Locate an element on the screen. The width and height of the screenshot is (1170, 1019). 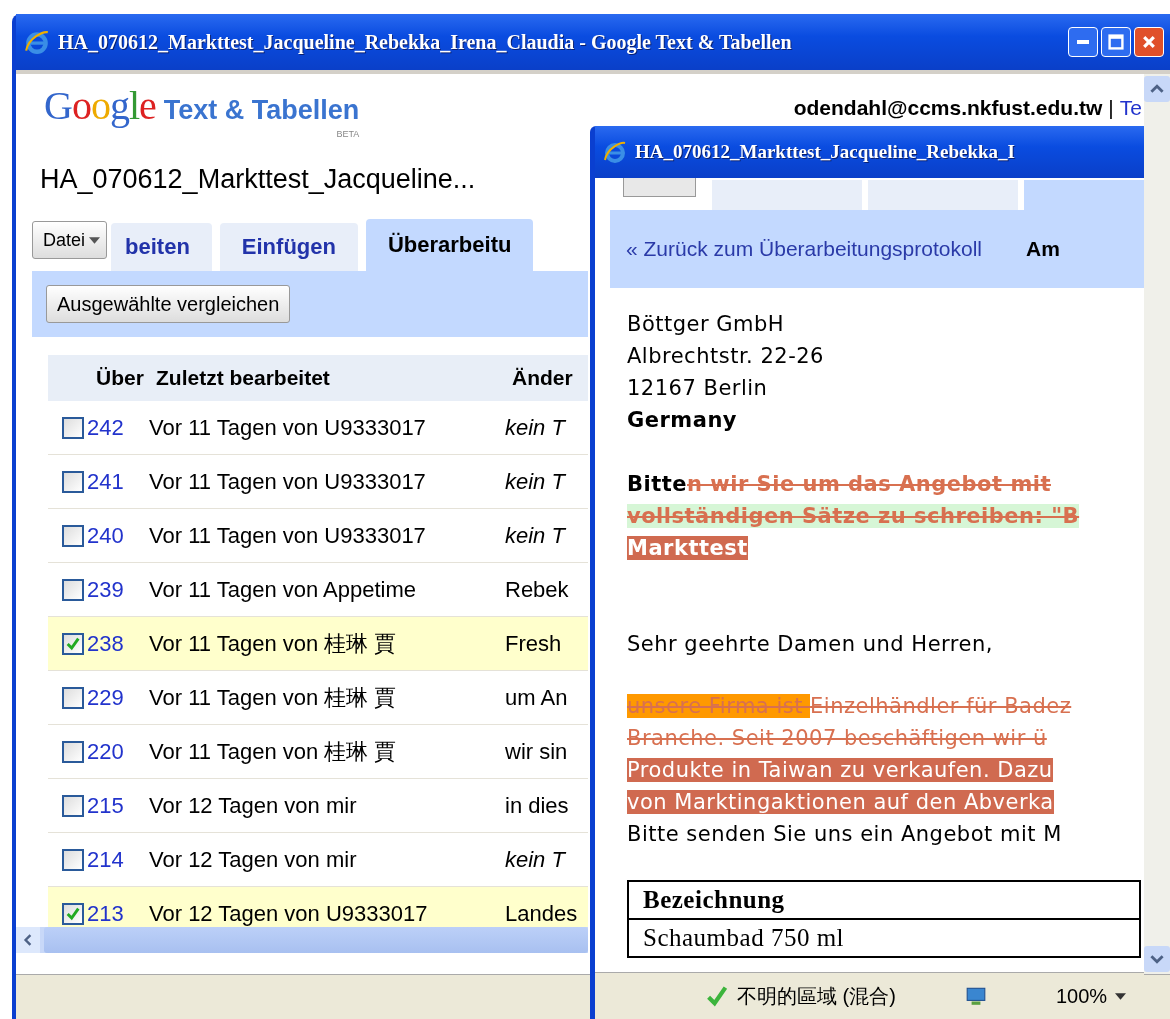
revision-link: 220 is located at coordinates (118, 751).